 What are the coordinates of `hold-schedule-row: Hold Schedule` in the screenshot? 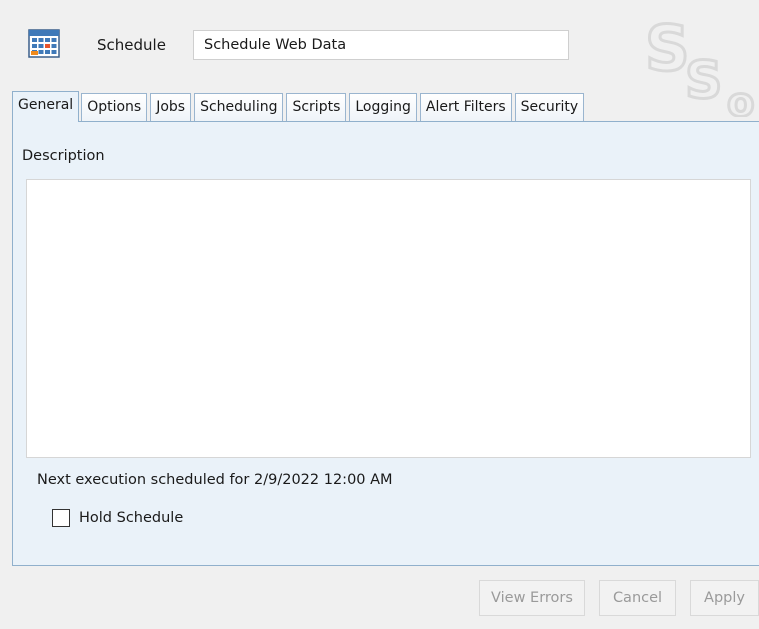 It's located at (117, 518).